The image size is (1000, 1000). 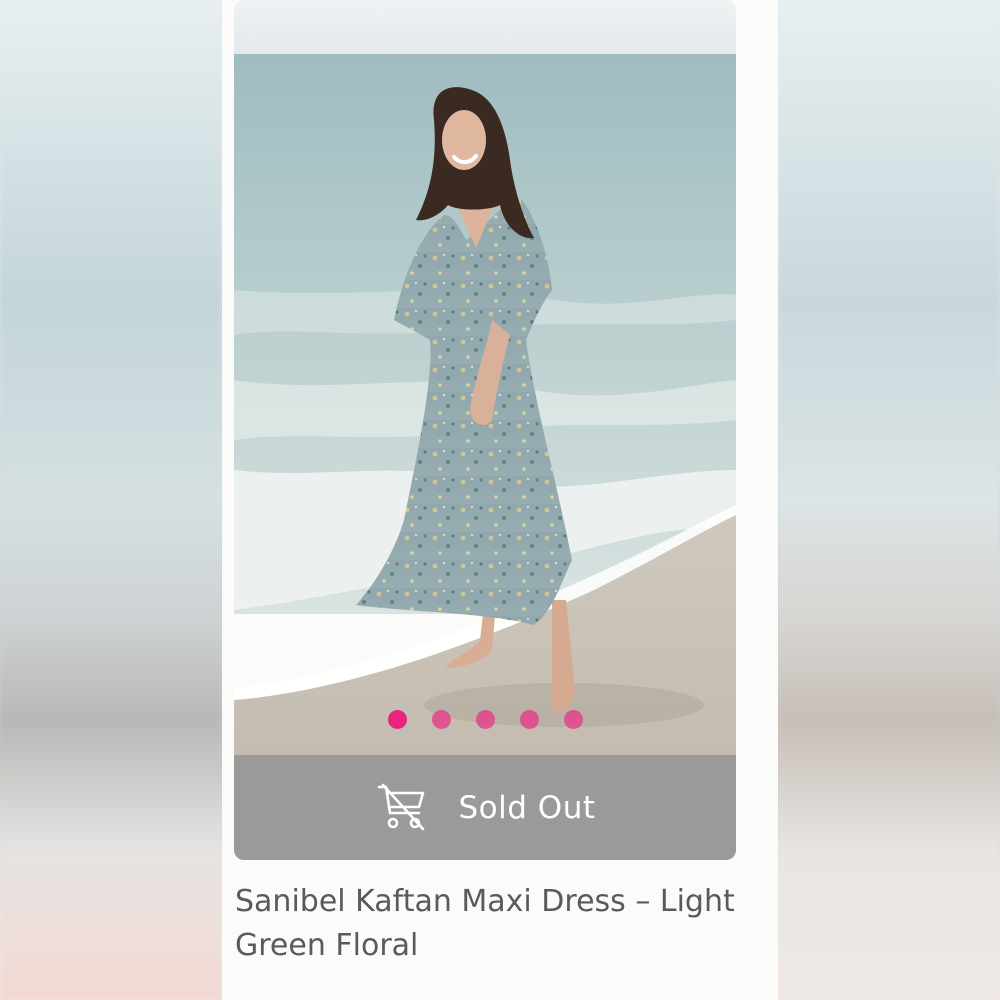 I want to click on sold-out-label: Sold Out, so click(x=527, y=807).